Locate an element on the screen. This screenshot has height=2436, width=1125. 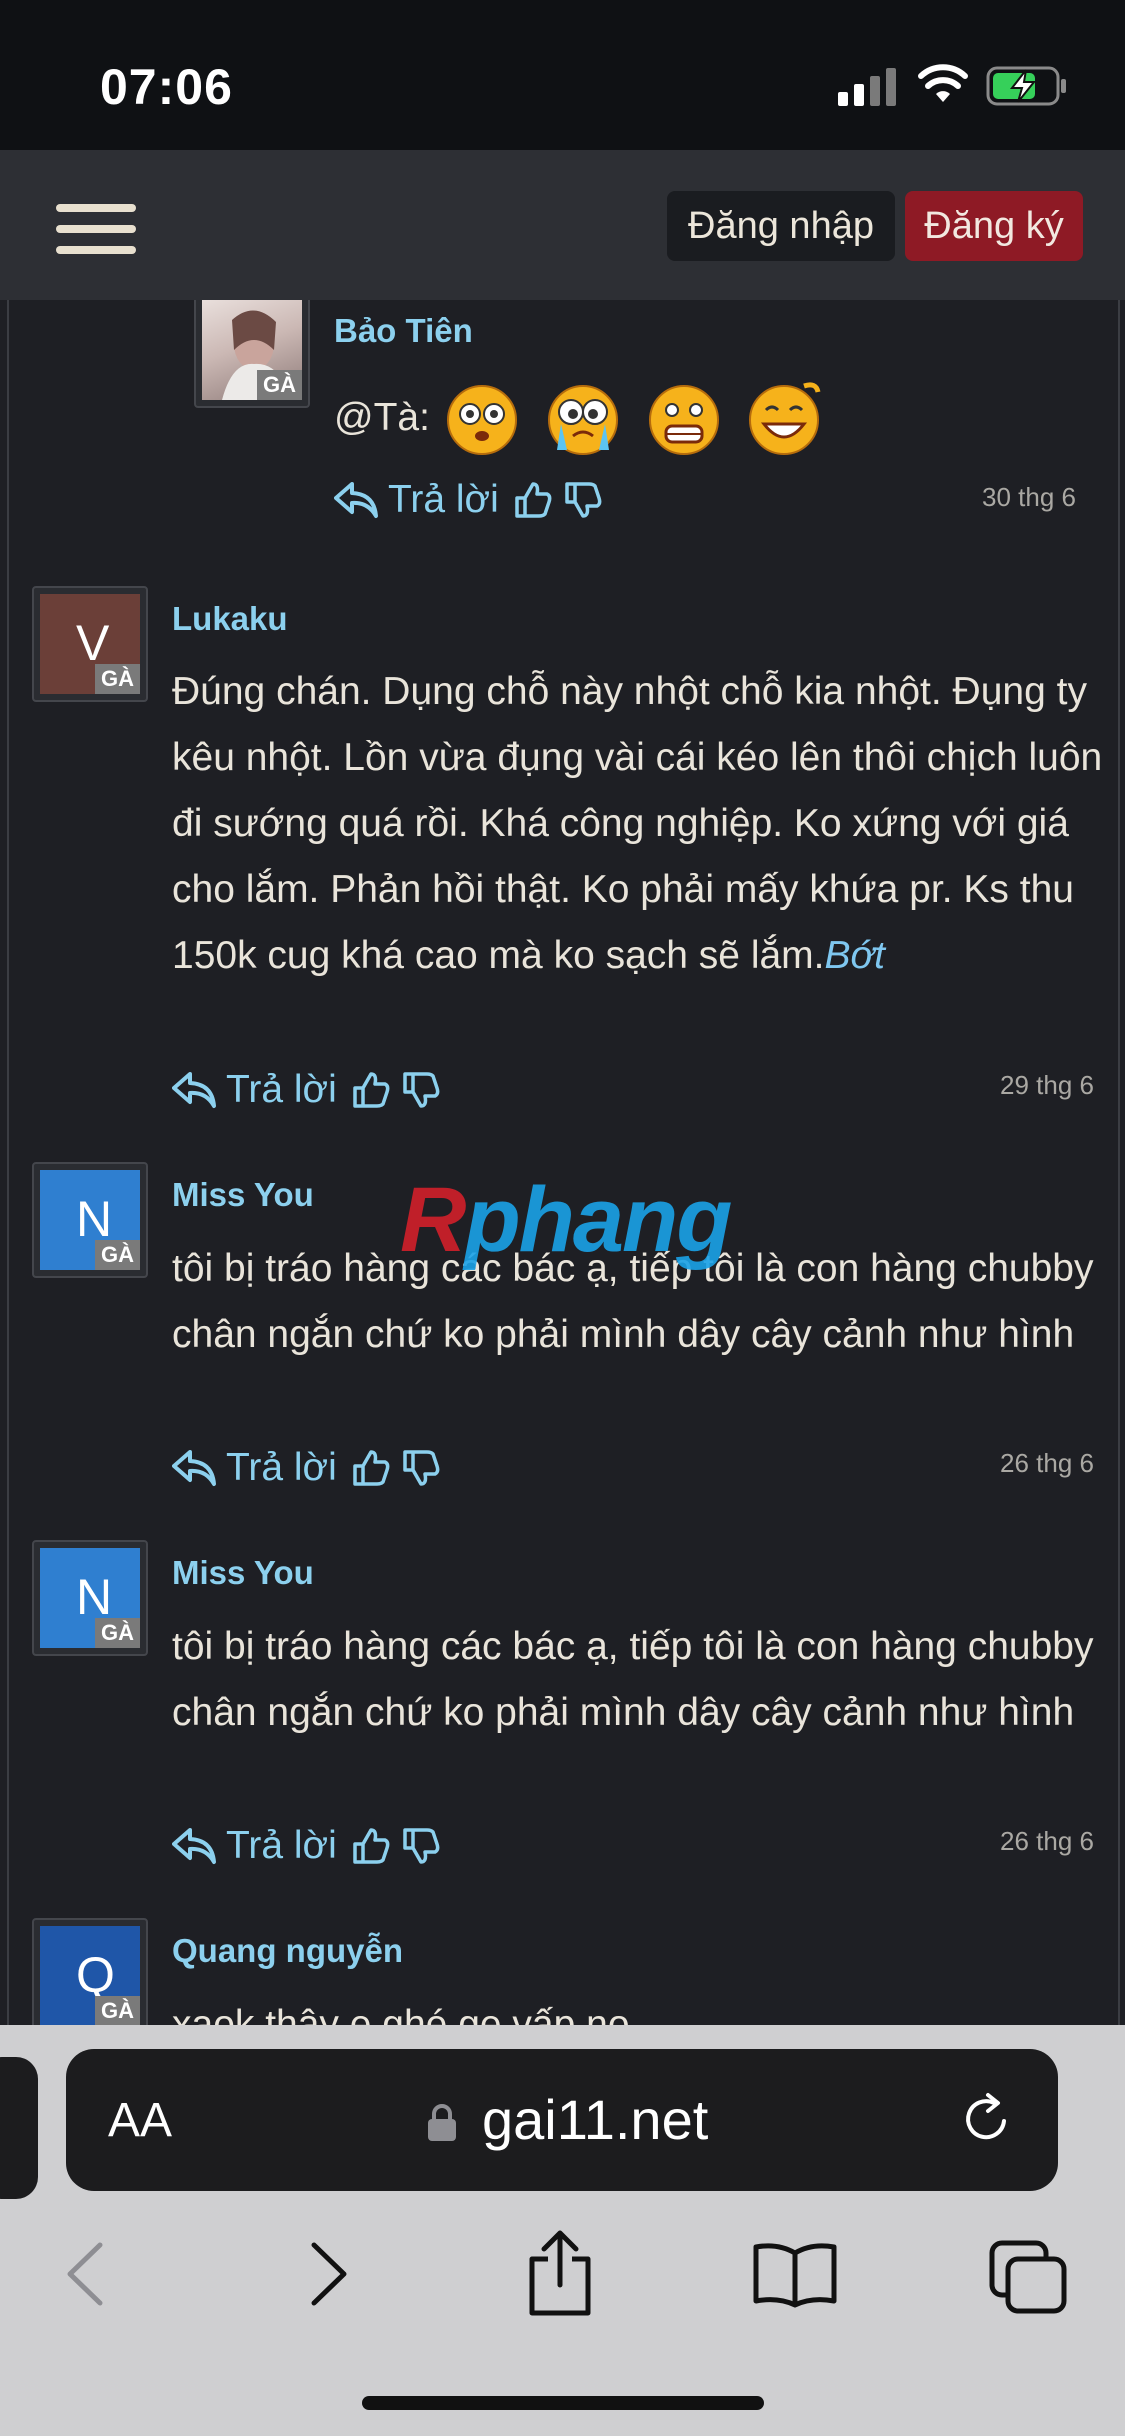
emoji-row is located at coordinates (640, 418).